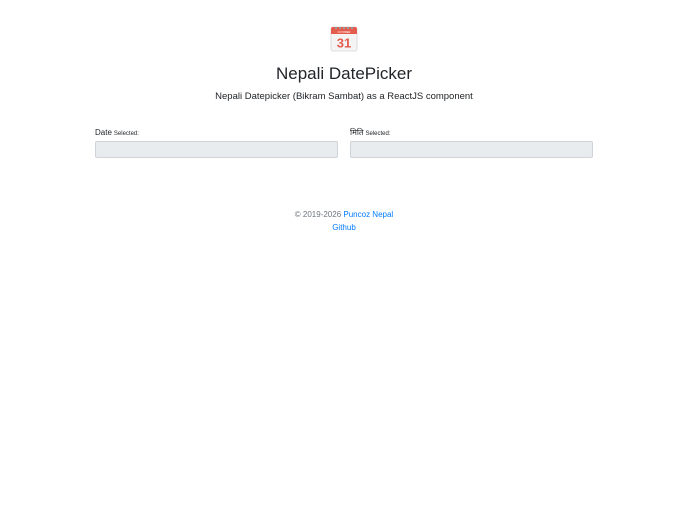 The image size is (688, 512). I want to click on miti-field-label: मिति Selected:, so click(471, 133).